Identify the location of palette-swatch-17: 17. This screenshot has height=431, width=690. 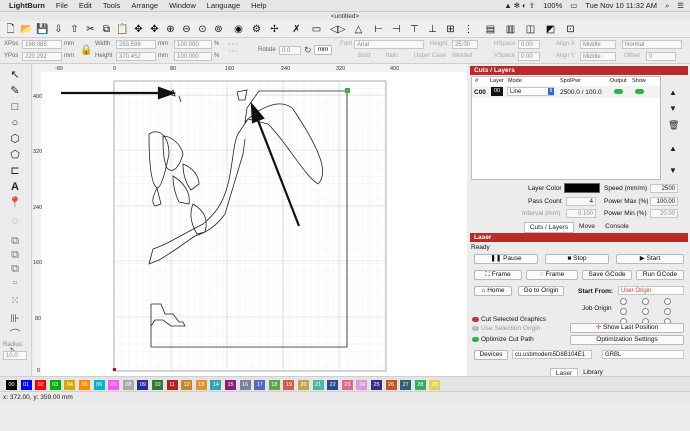
(260, 385).